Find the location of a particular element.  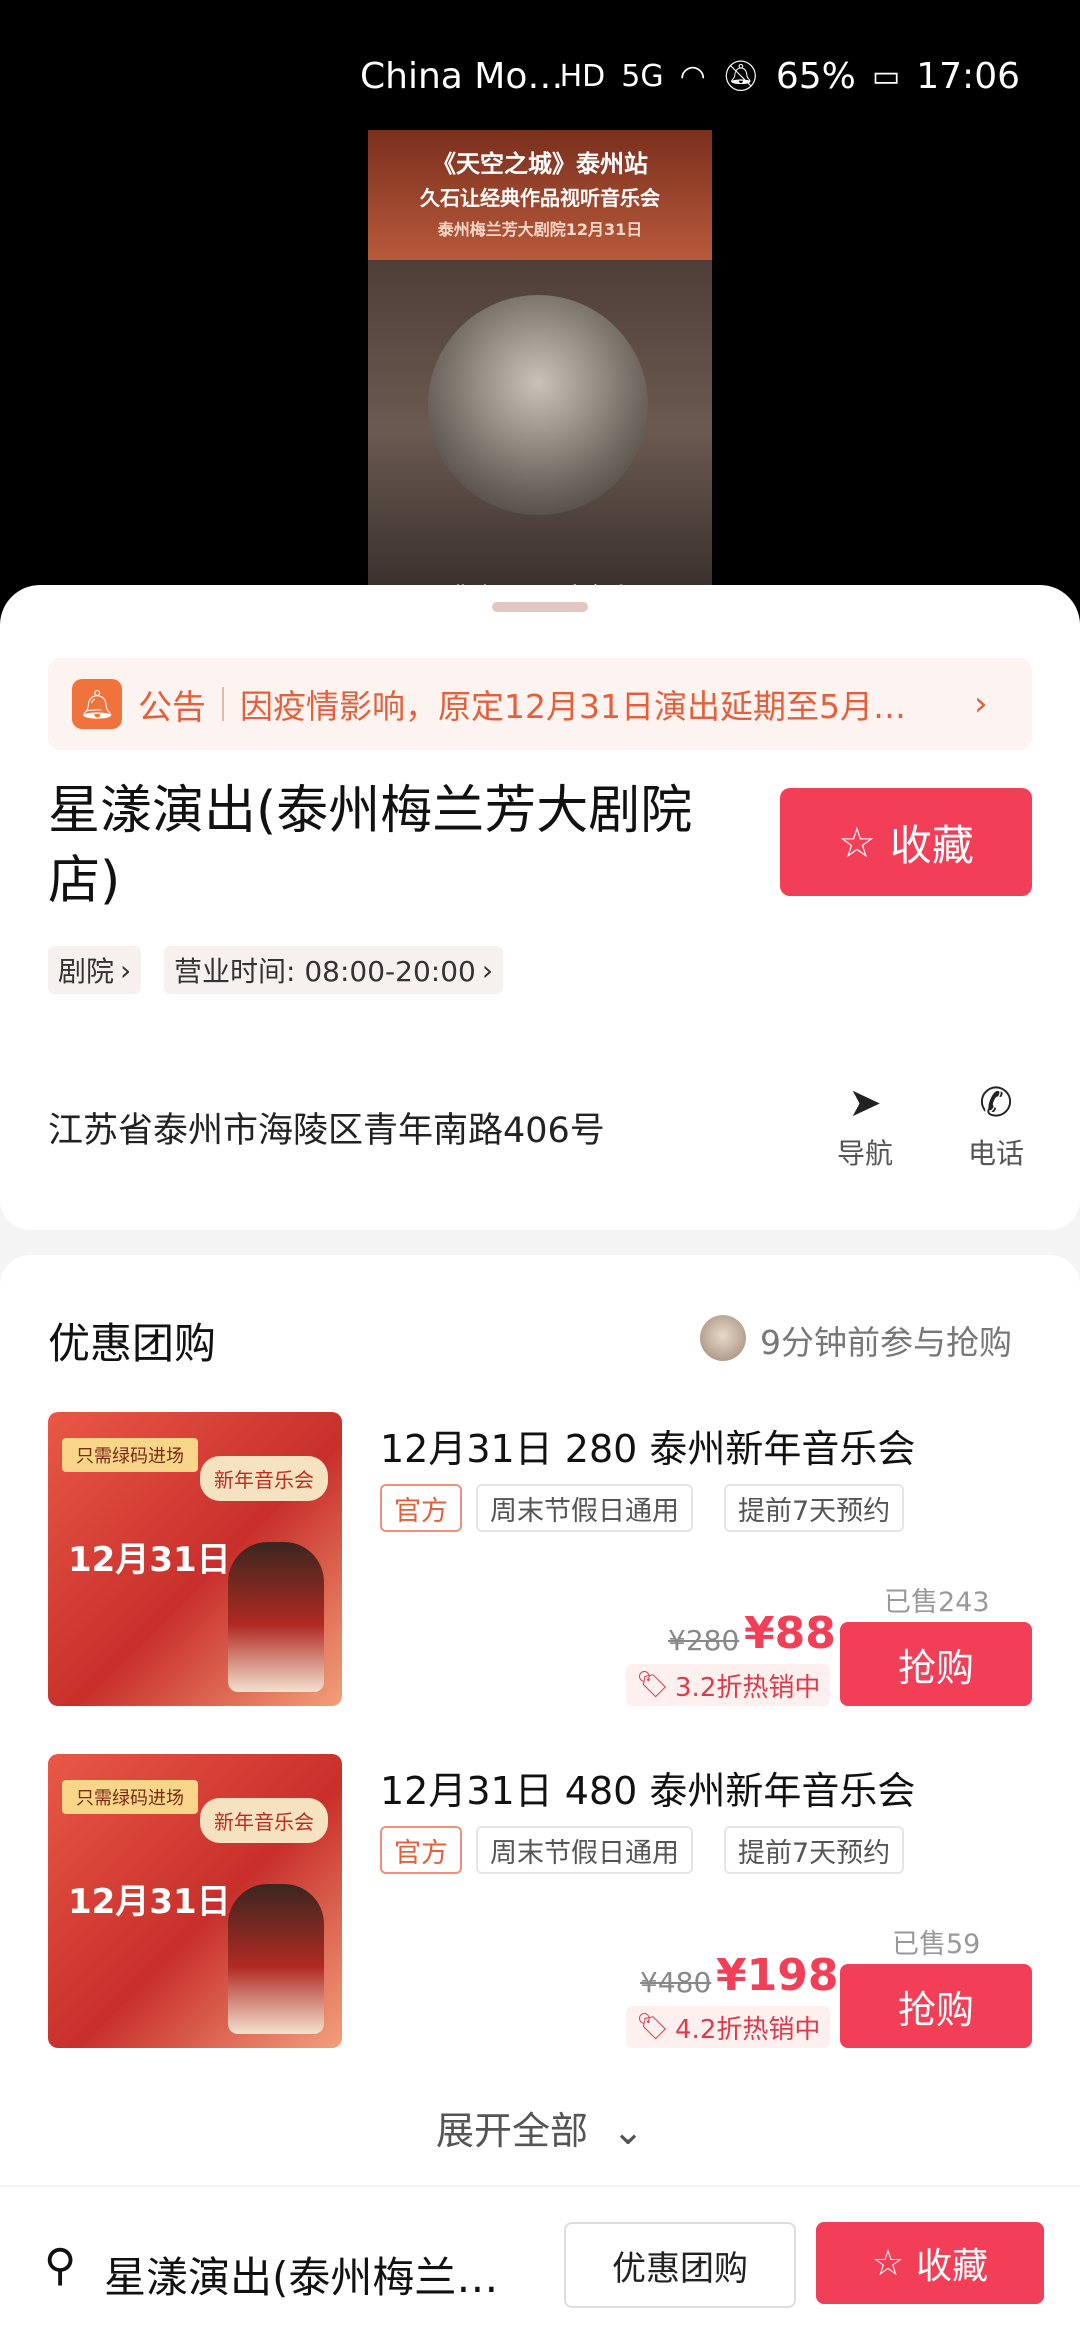

expand-label: 展开全部 is located at coordinates (512, 2131).